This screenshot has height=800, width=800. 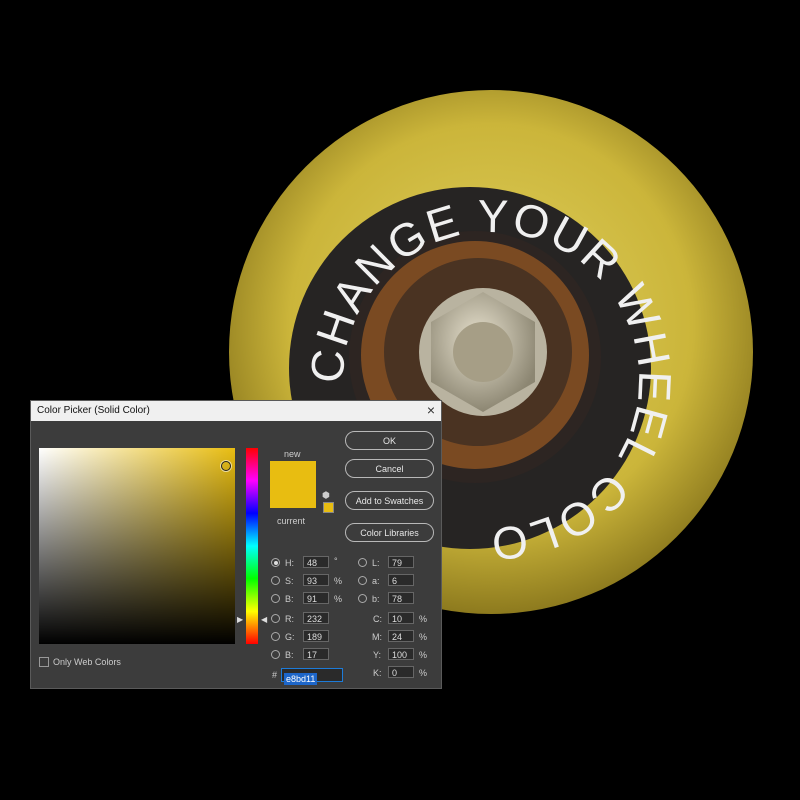 I want to click on hue-slider-left-arrow-icon: ▶, so click(x=240, y=619).